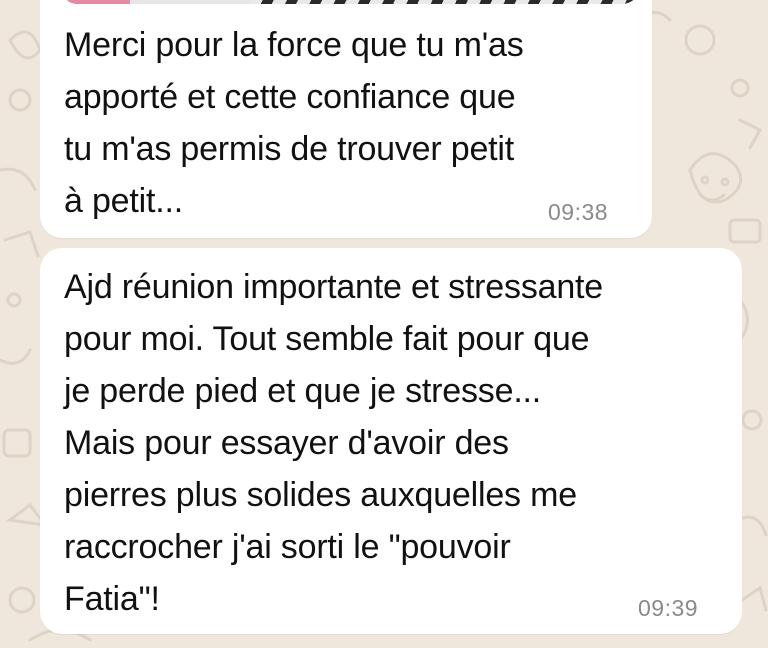 This screenshot has height=648, width=768. Describe the element at coordinates (320, 495) in the screenshot. I see `message-text-line: pierres plus solides auxquelles me` at that location.